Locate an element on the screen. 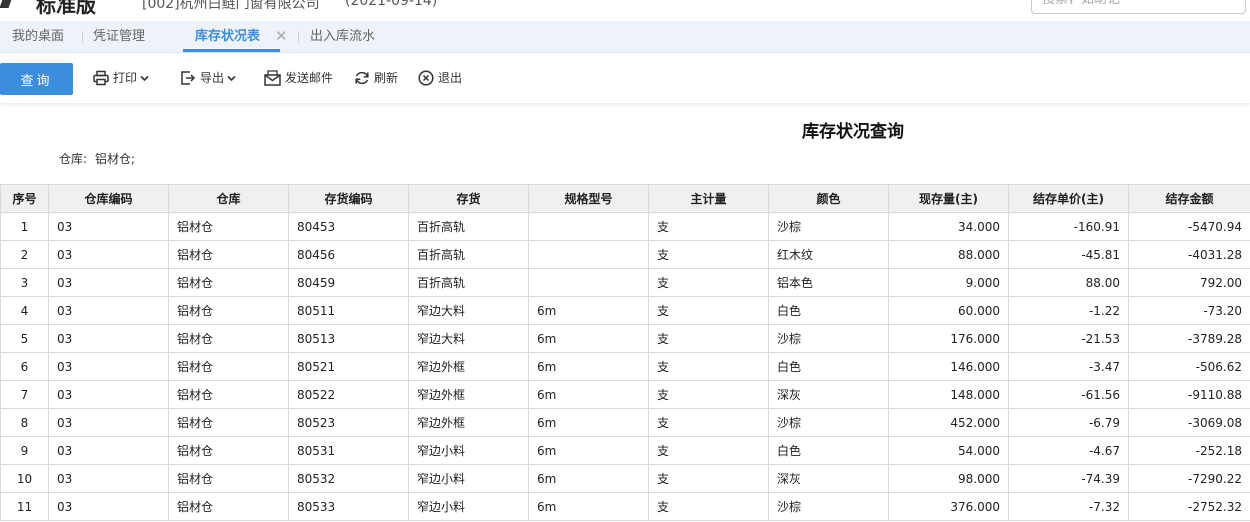  global-search is located at coordinates (1138, 7).